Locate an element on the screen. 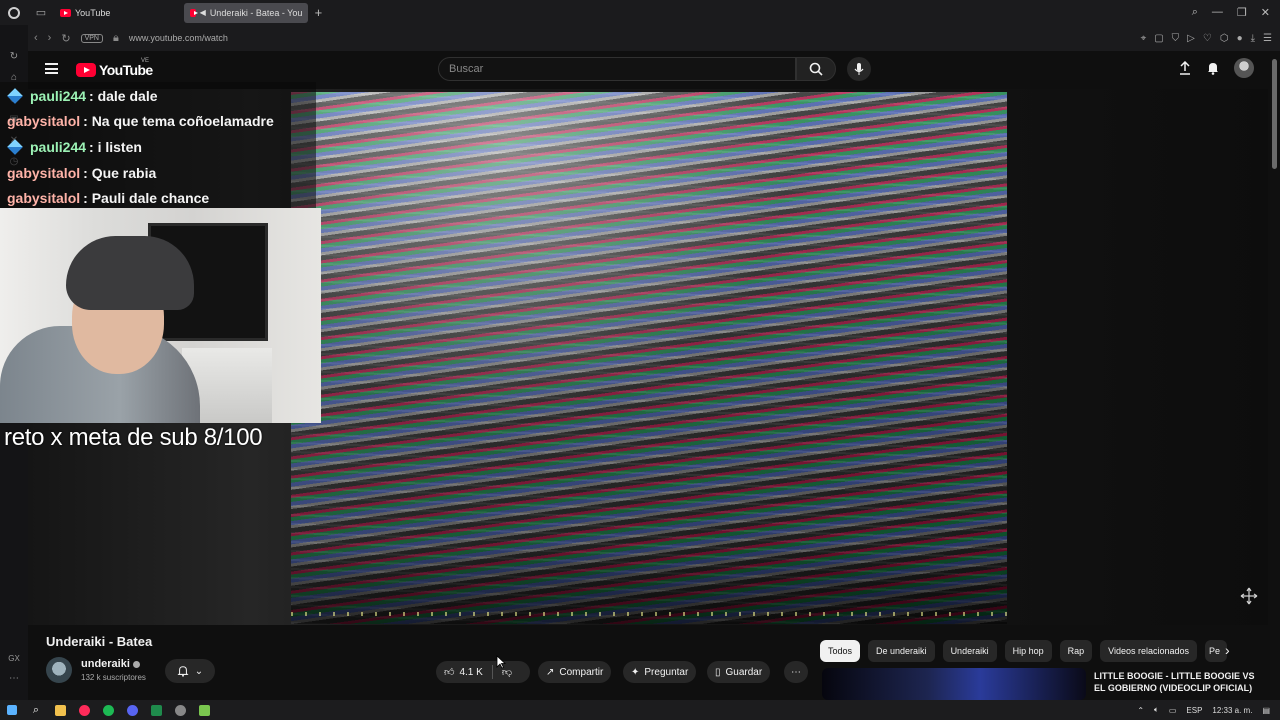 The width and height of the screenshot is (1280, 720). player-icon: ▷ is located at coordinates (1191, 38).